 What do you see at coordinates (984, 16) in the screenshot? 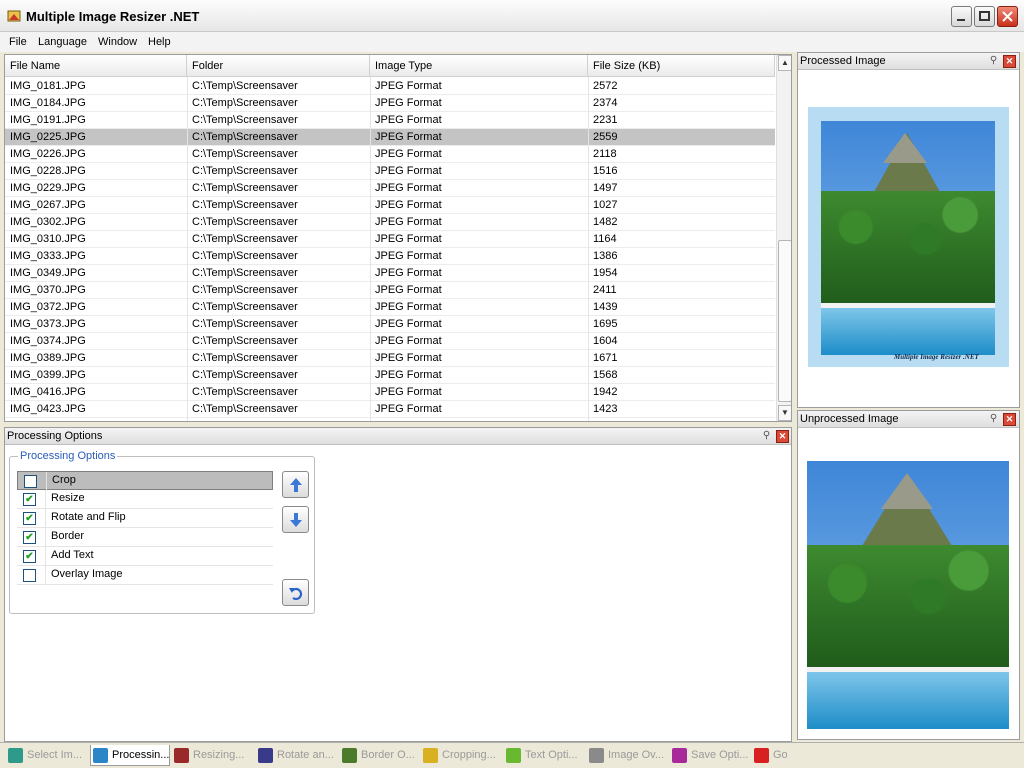
I see `maximize-button` at bounding box center [984, 16].